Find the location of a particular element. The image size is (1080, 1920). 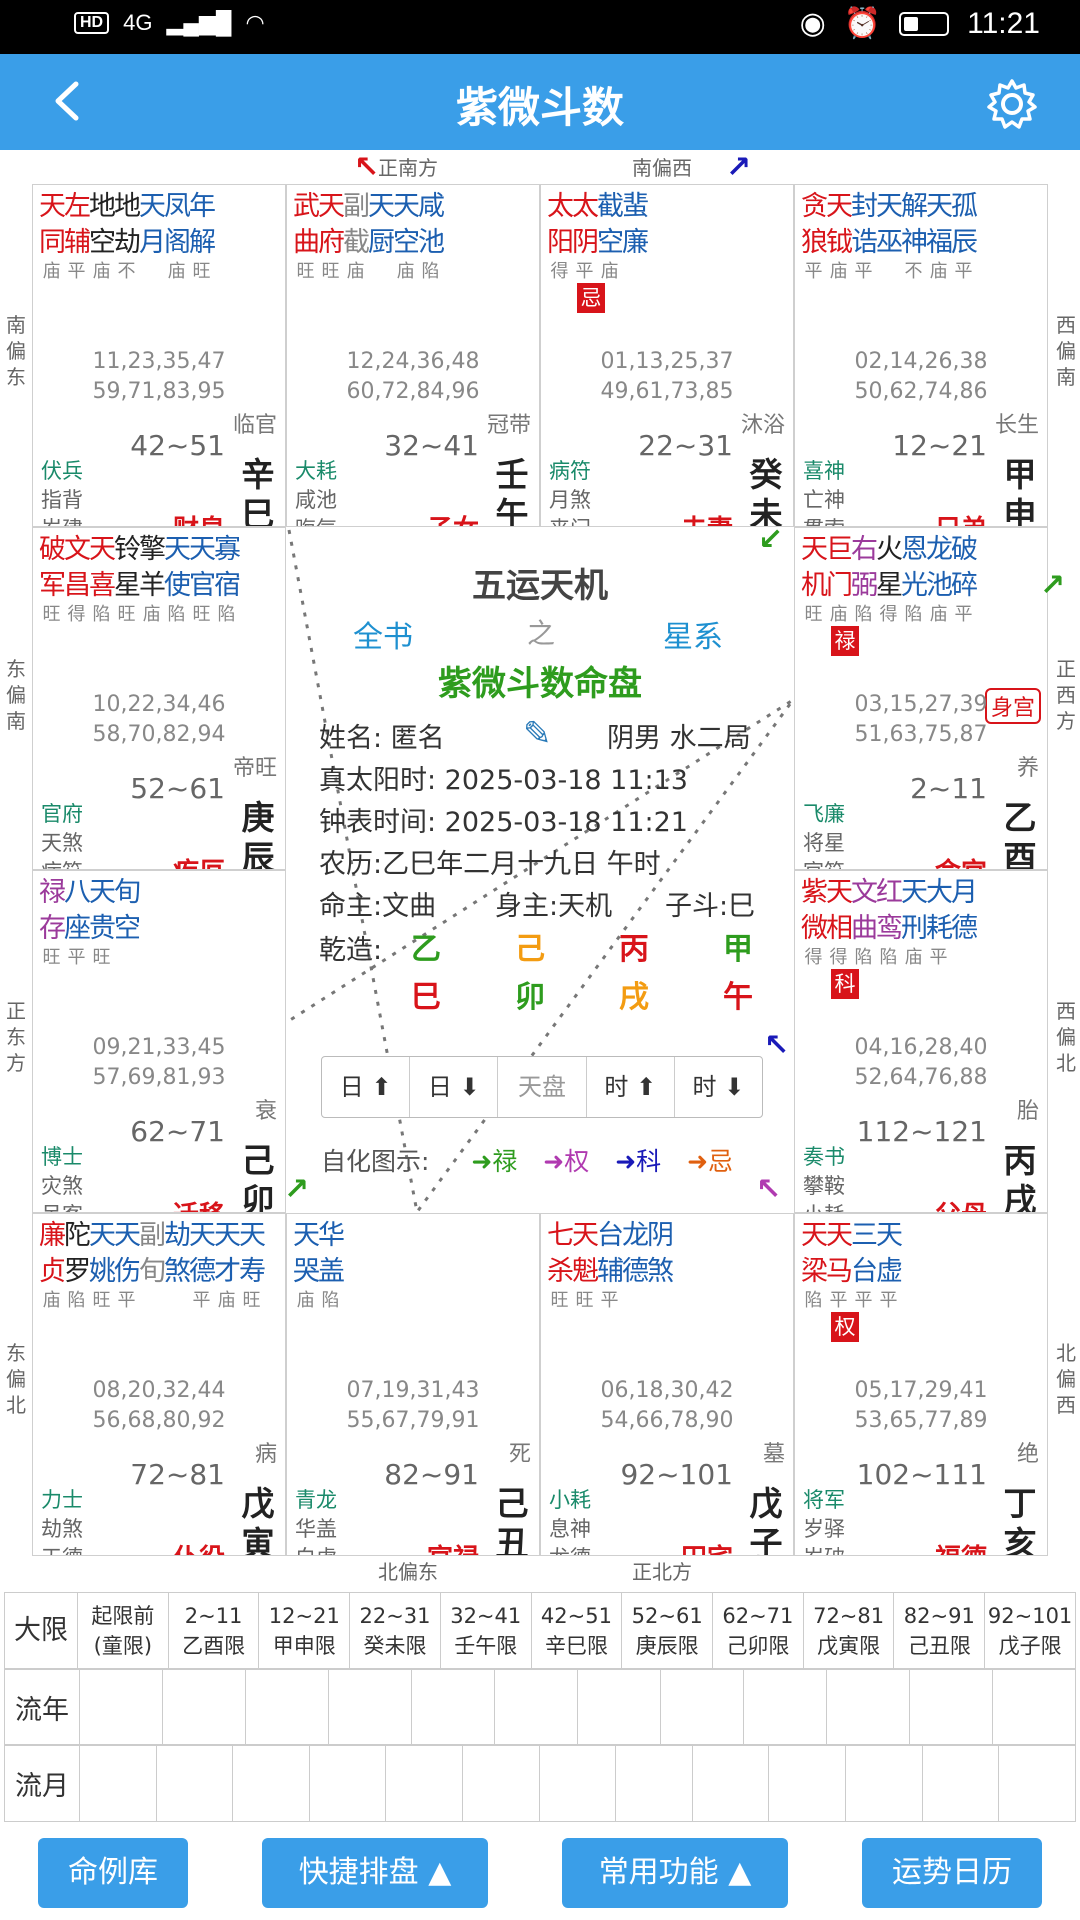

daxian-cell: 72~81 戊寅限 is located at coordinates (848, 1631).